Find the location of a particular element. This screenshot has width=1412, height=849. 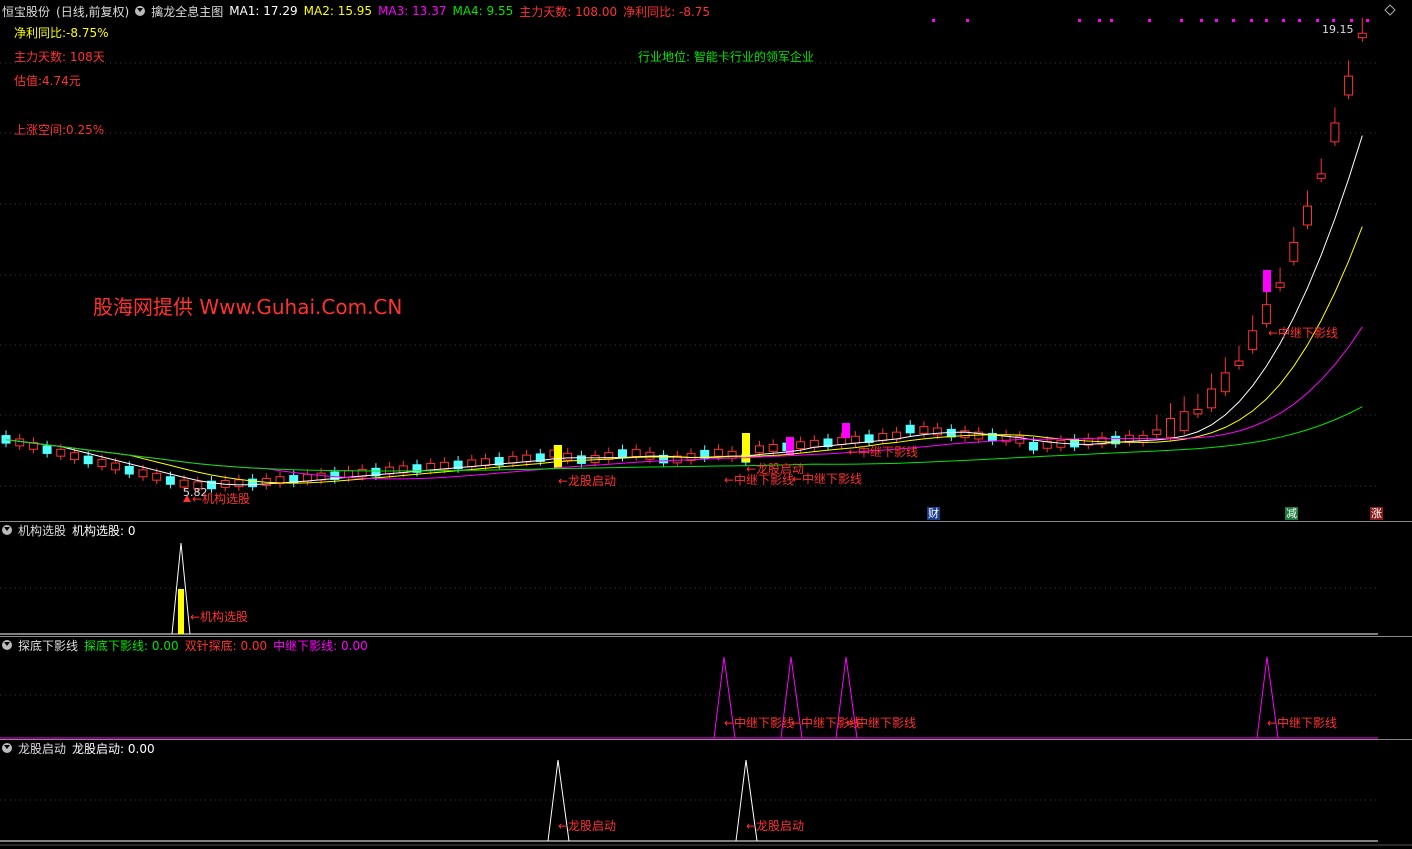

panel-dragon-annot-1: ←龙股启动 is located at coordinates (587, 826).